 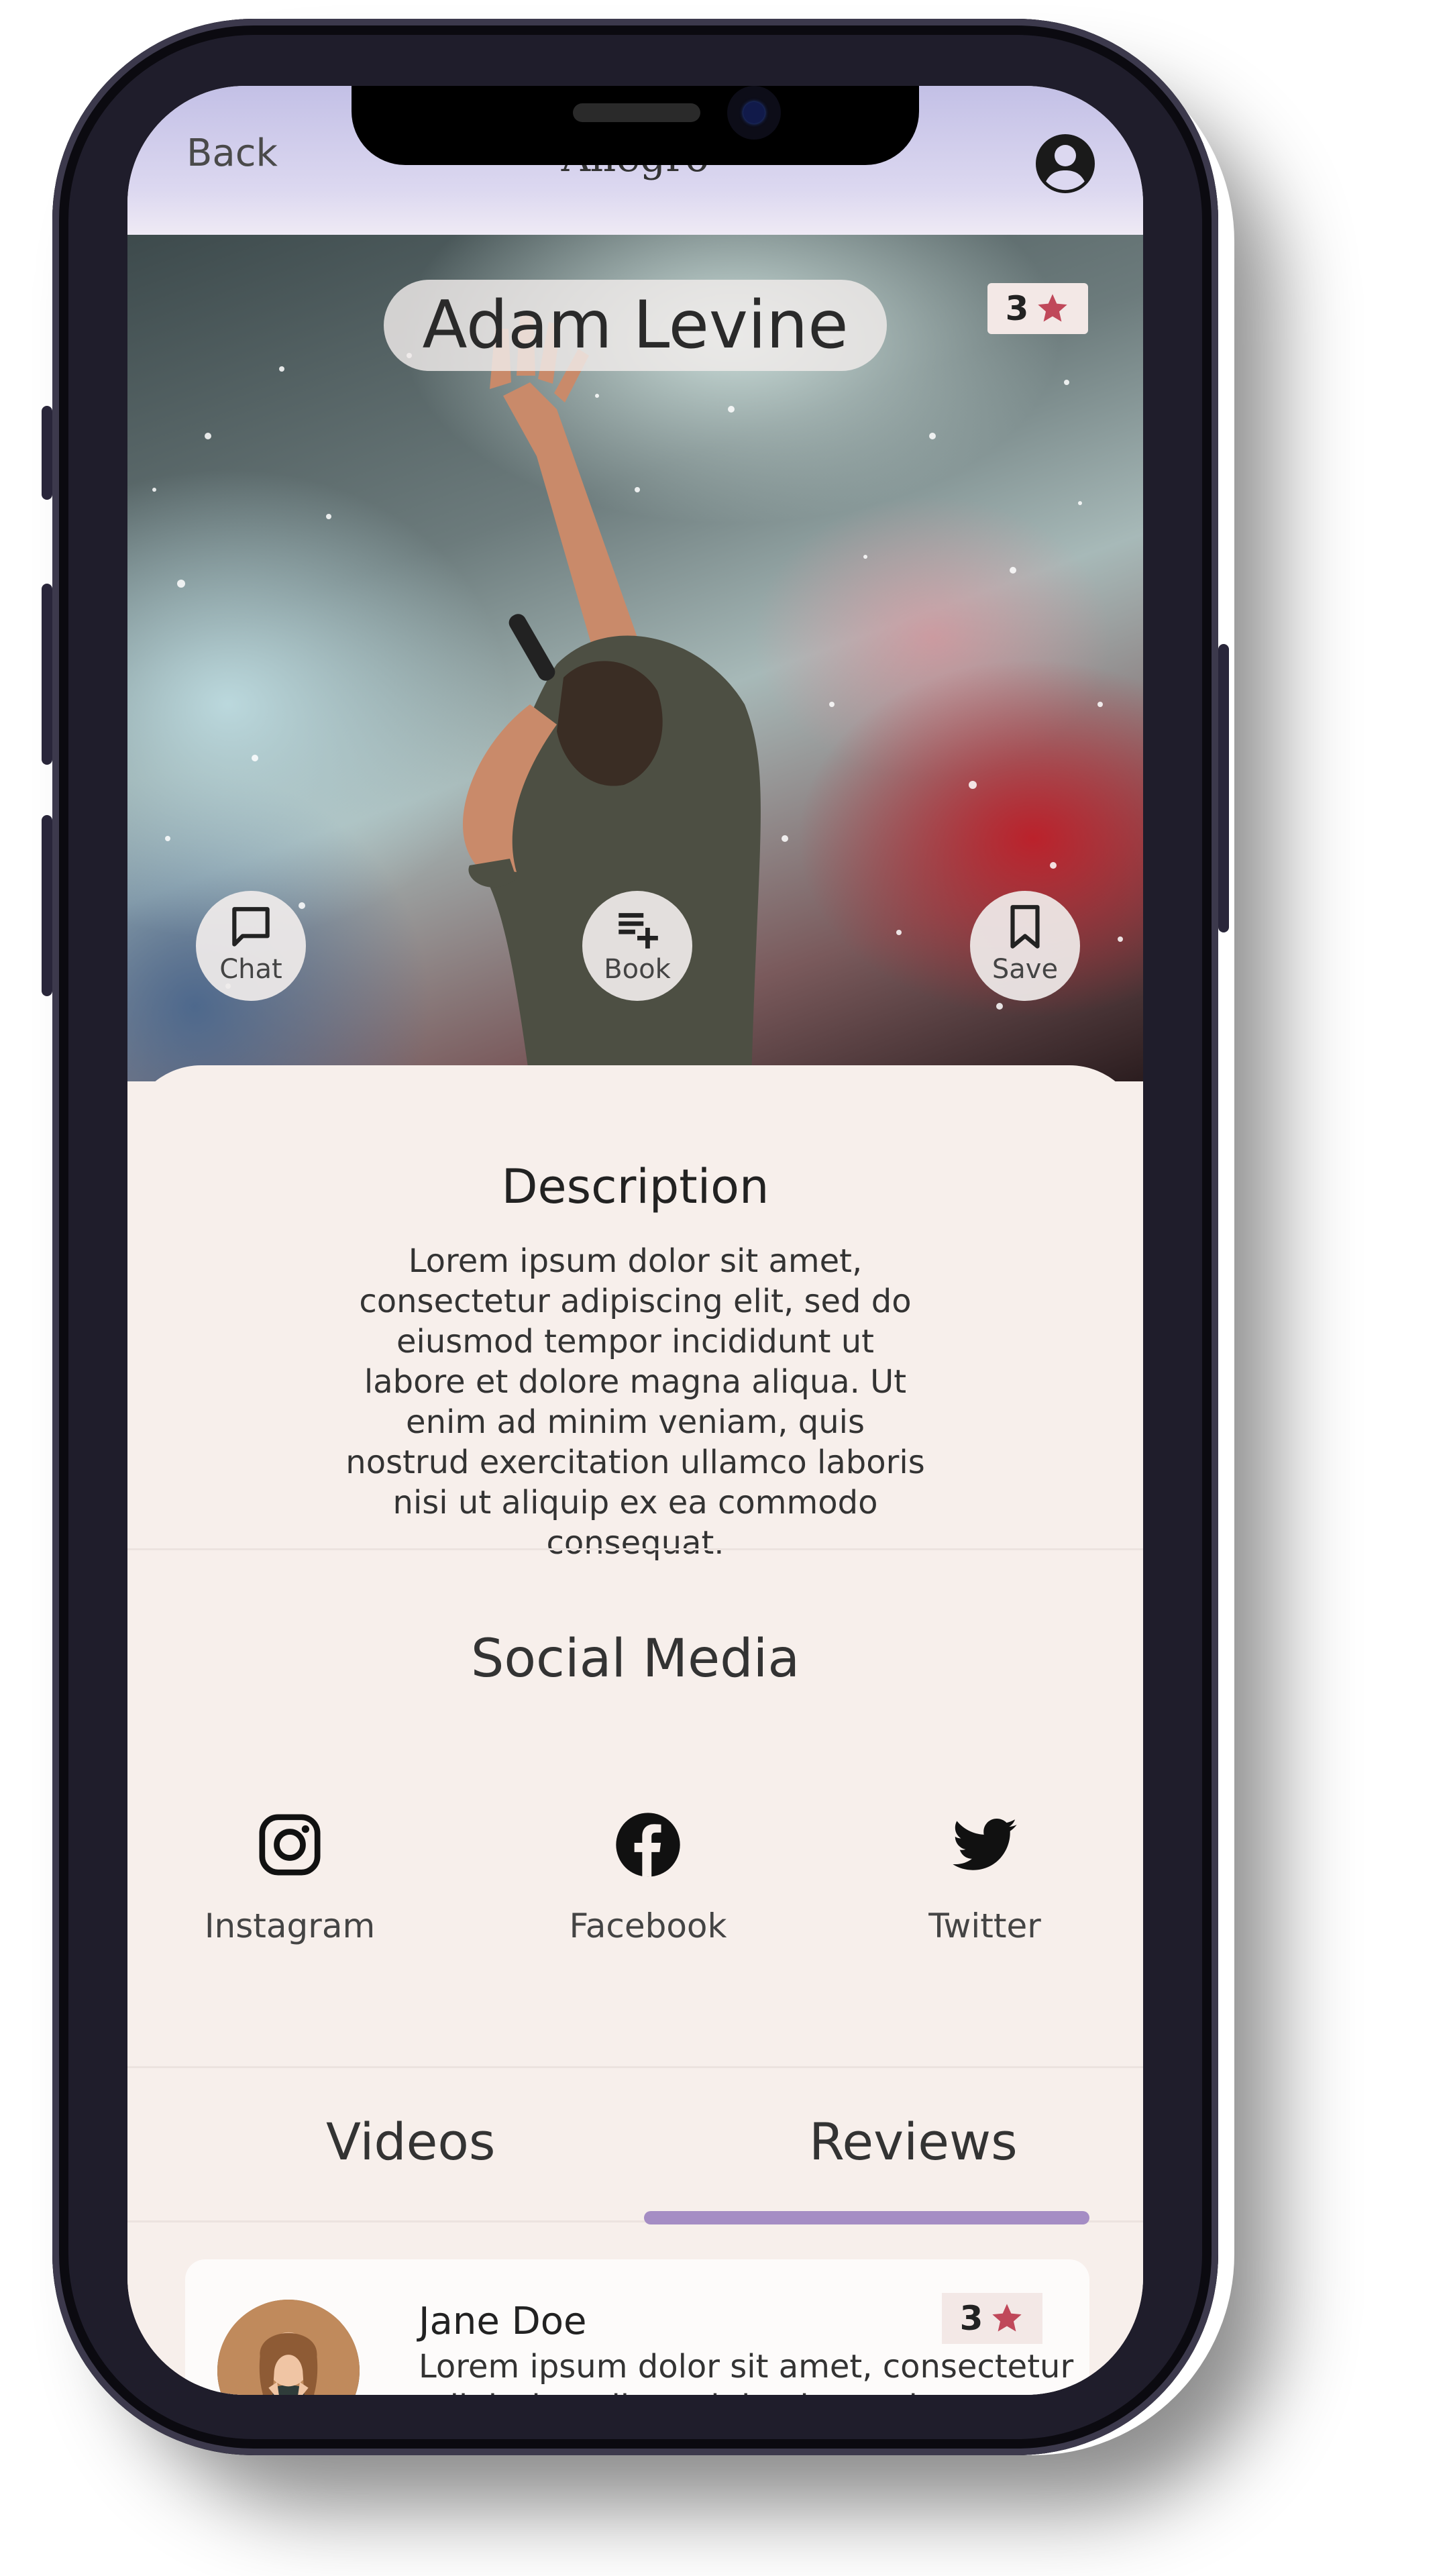 I want to click on review-rating-value: 3, so click(x=971, y=2318).